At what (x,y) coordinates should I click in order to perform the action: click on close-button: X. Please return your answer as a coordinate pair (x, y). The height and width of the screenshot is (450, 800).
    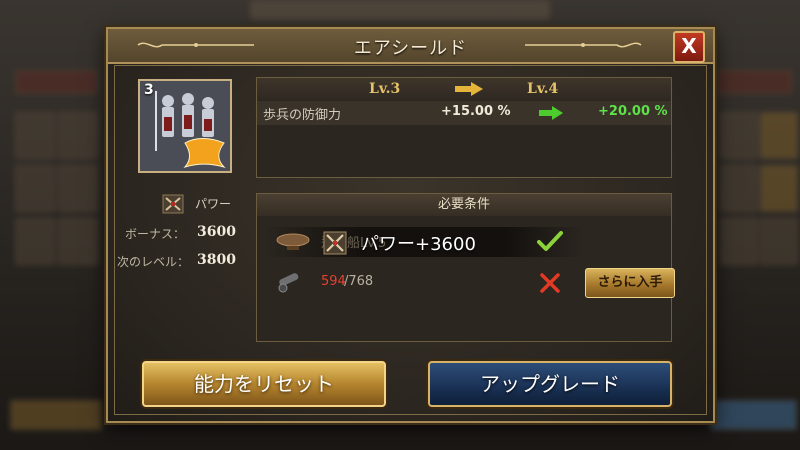
    Looking at the image, I should click on (689, 47).